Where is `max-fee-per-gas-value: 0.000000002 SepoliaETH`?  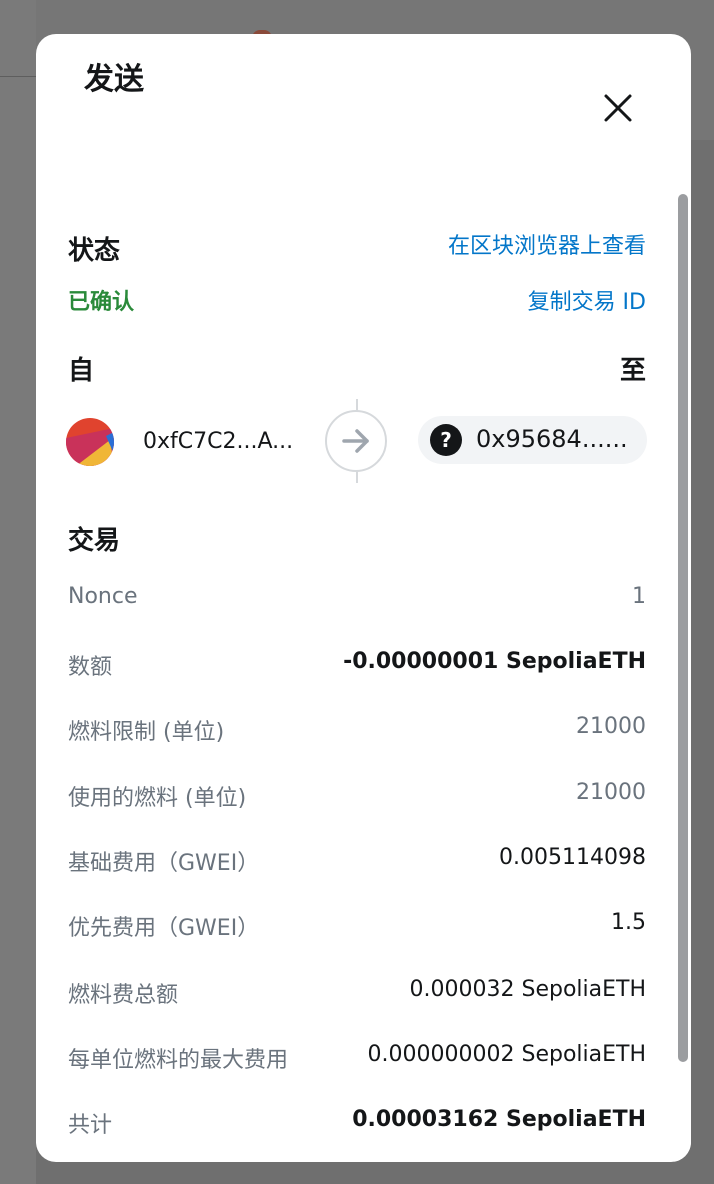
max-fee-per-gas-value: 0.000000002 SepoliaETH is located at coordinates (506, 1054).